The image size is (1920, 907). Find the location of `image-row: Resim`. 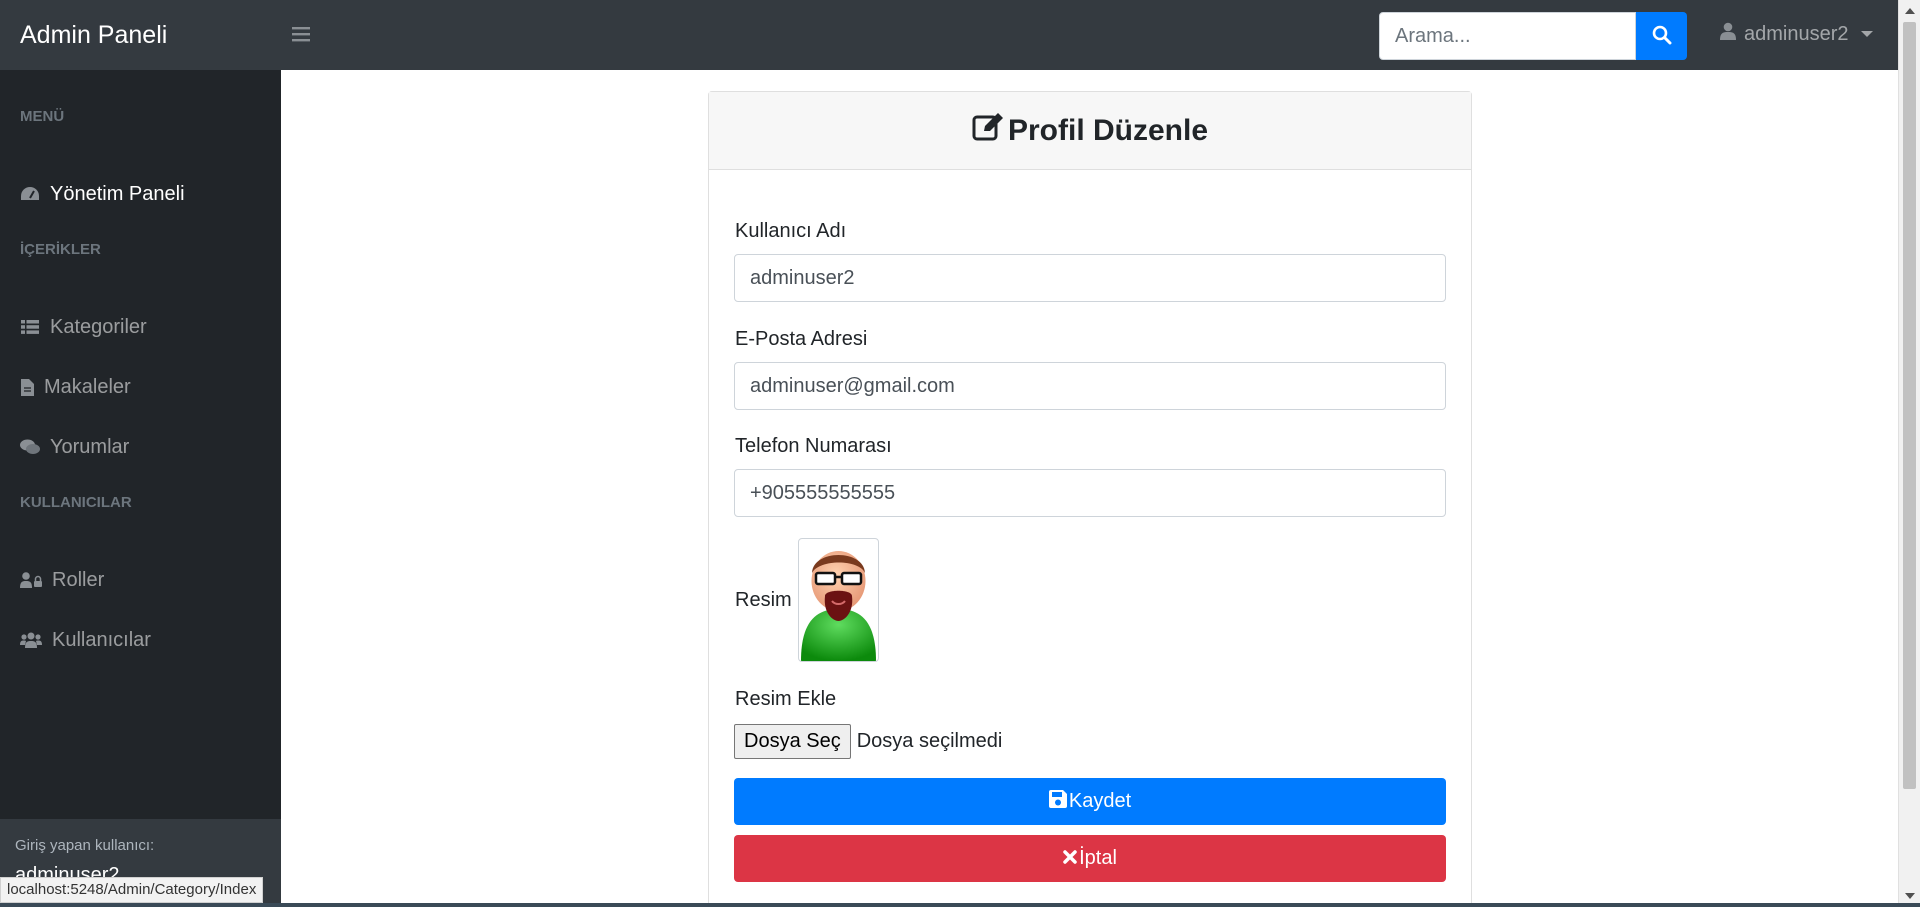

image-row: Resim is located at coordinates (807, 600).